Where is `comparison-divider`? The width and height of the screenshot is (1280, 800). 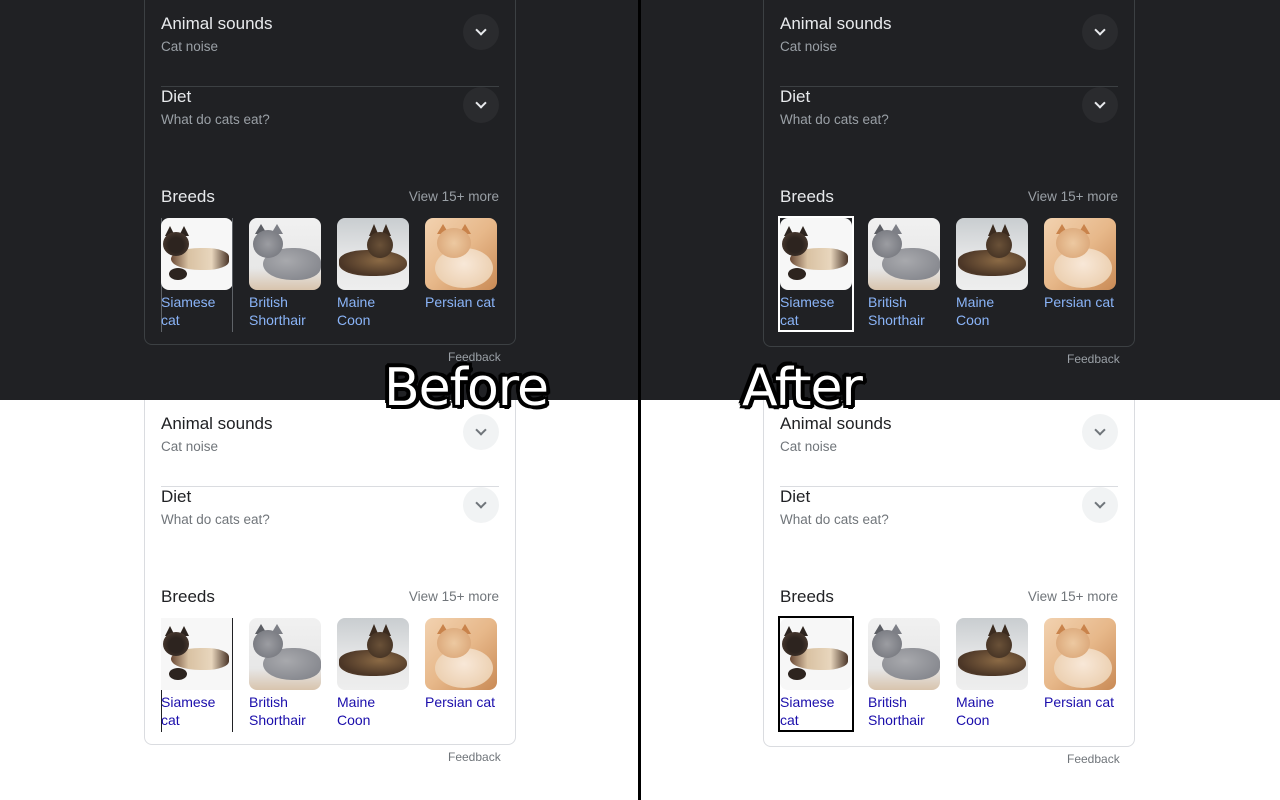 comparison-divider is located at coordinates (639, 400).